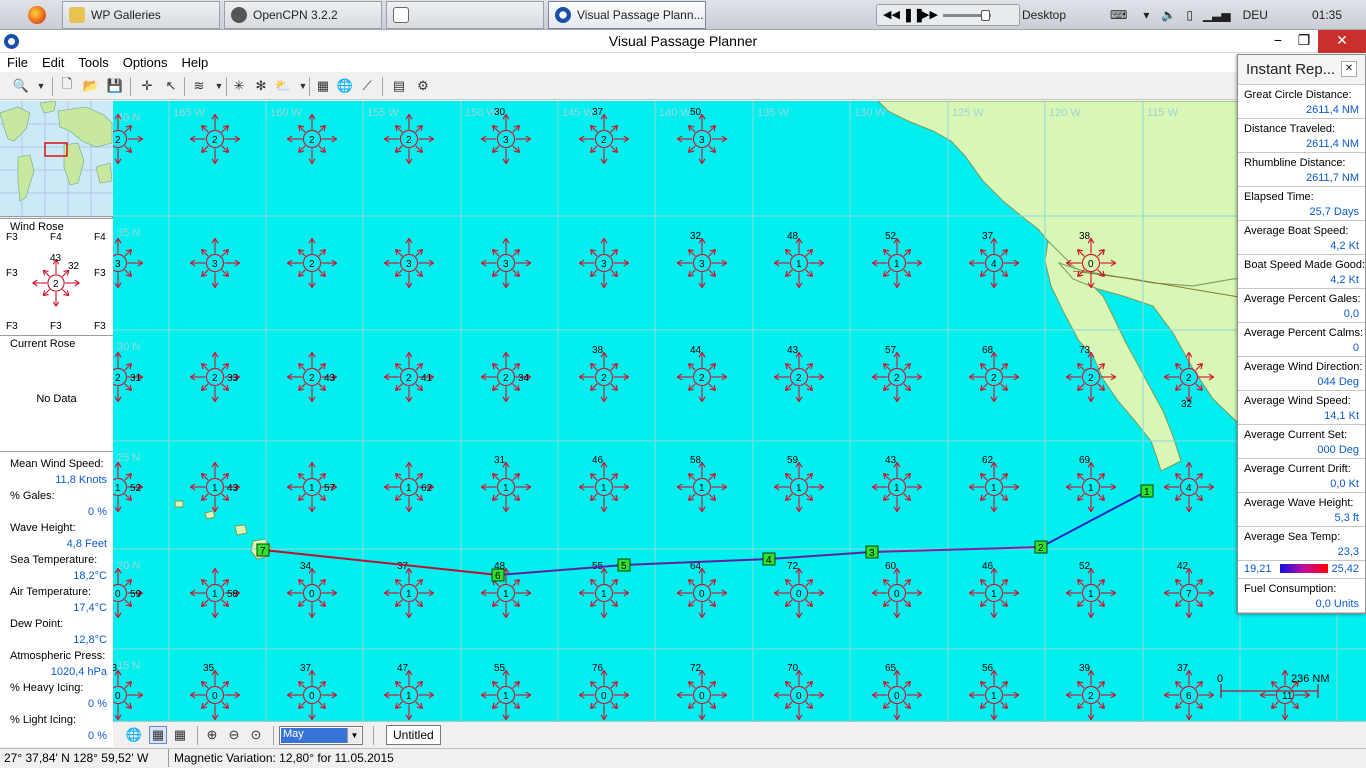  I want to click on wind-rose-marker: 3 32, so click(702, 259).